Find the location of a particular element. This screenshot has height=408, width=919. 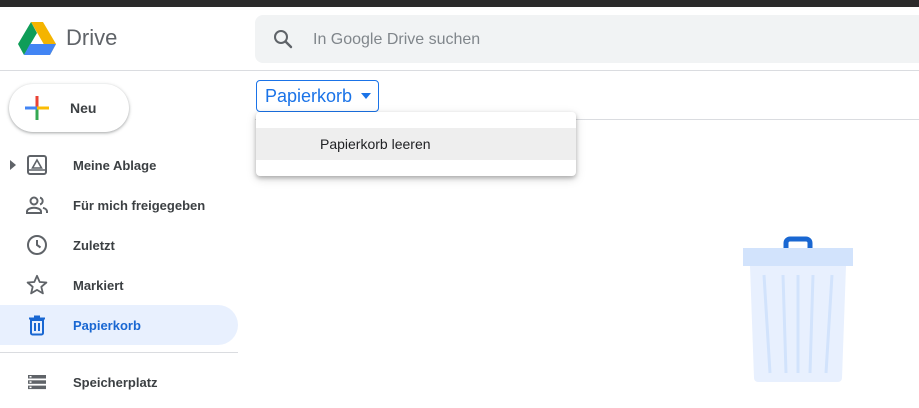

shared-people-icon is located at coordinates (37, 205).